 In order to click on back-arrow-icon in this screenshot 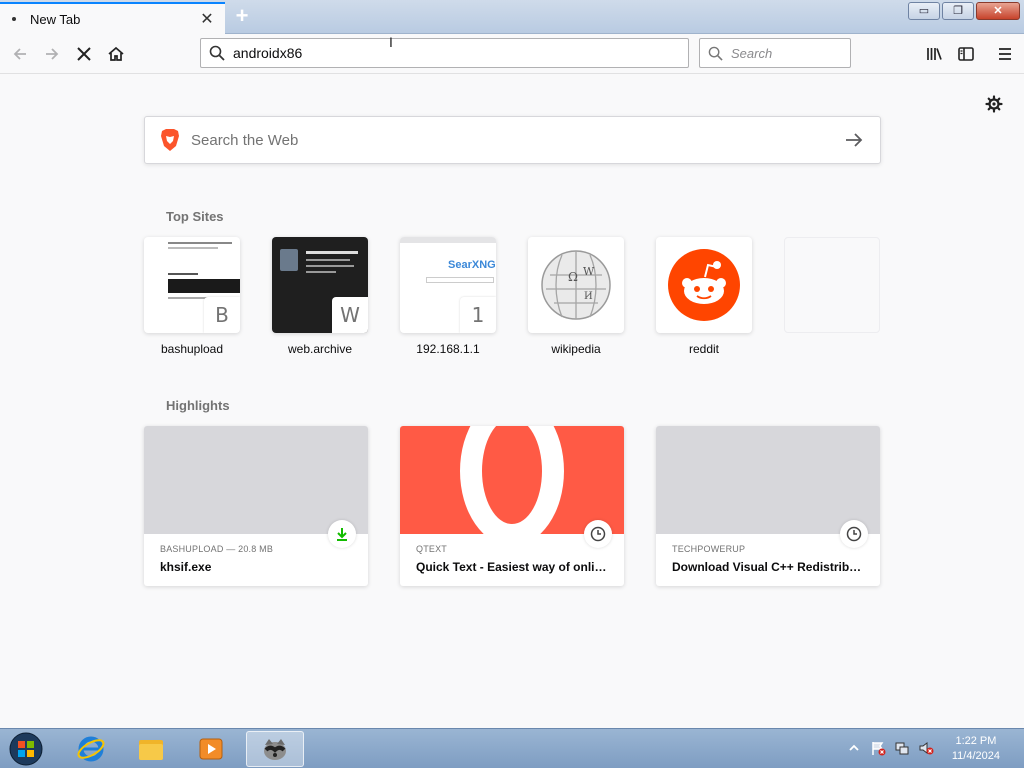, I will do `click(19, 54)`.